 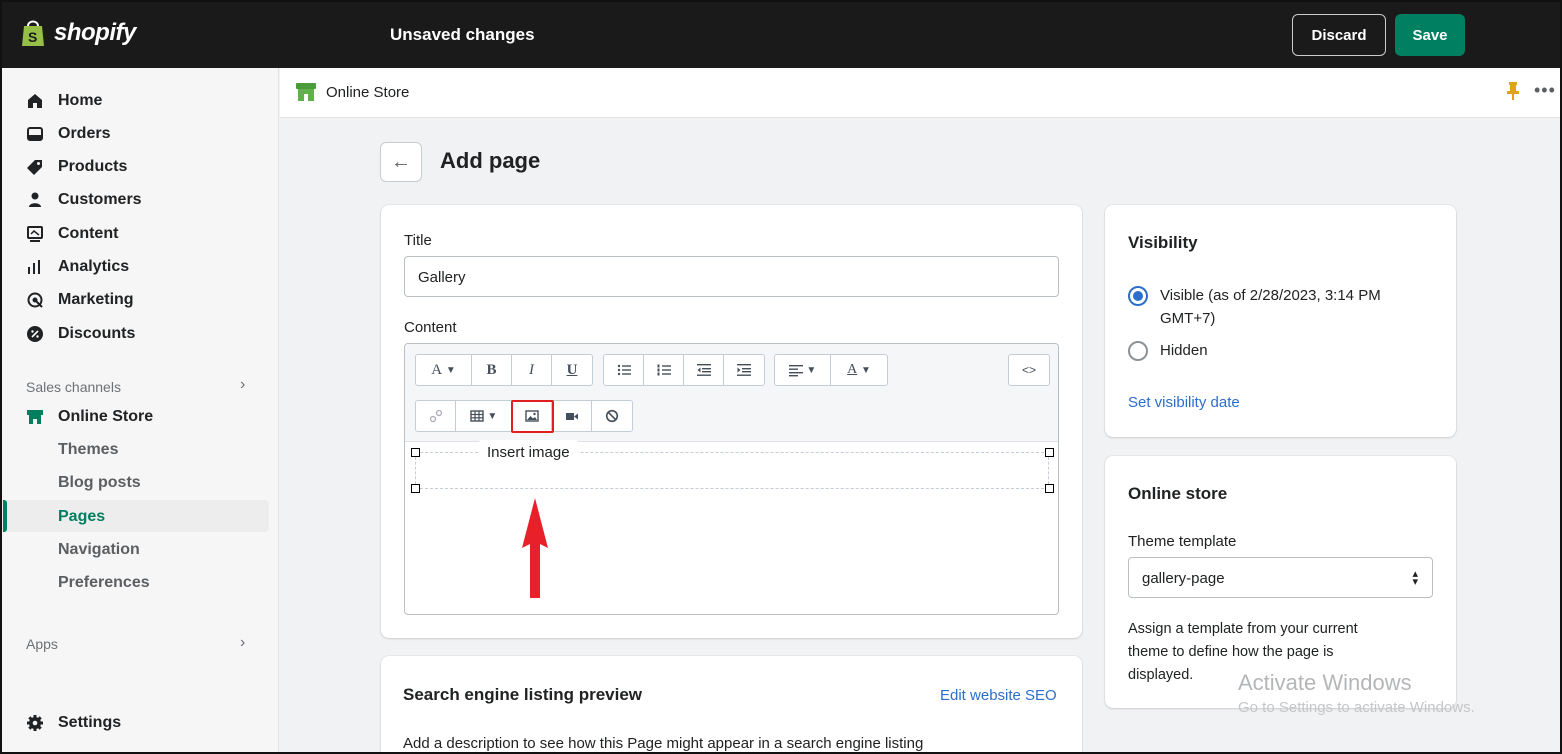 I want to click on insert-image-tooltip: Insert image, so click(x=528, y=452).